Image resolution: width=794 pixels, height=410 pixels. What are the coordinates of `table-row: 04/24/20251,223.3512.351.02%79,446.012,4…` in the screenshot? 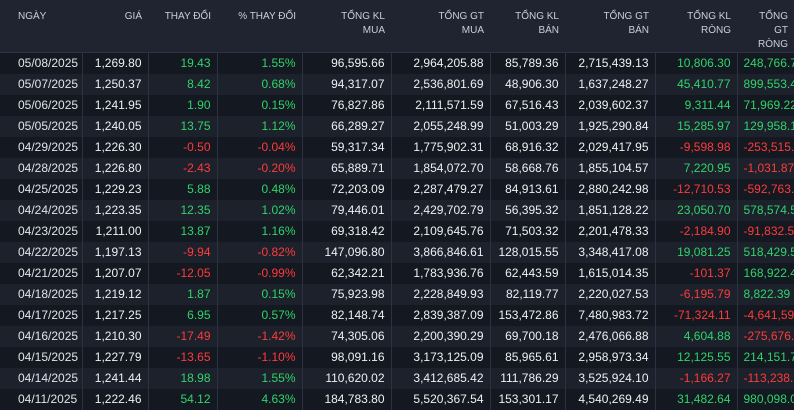 It's located at (397, 210).